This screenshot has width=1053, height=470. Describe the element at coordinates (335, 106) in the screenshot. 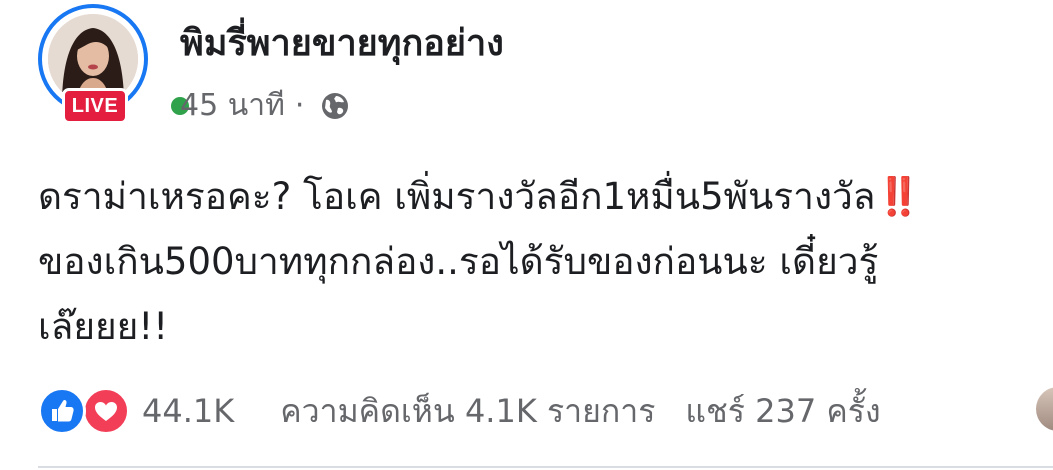

I see `globe-icon` at that location.